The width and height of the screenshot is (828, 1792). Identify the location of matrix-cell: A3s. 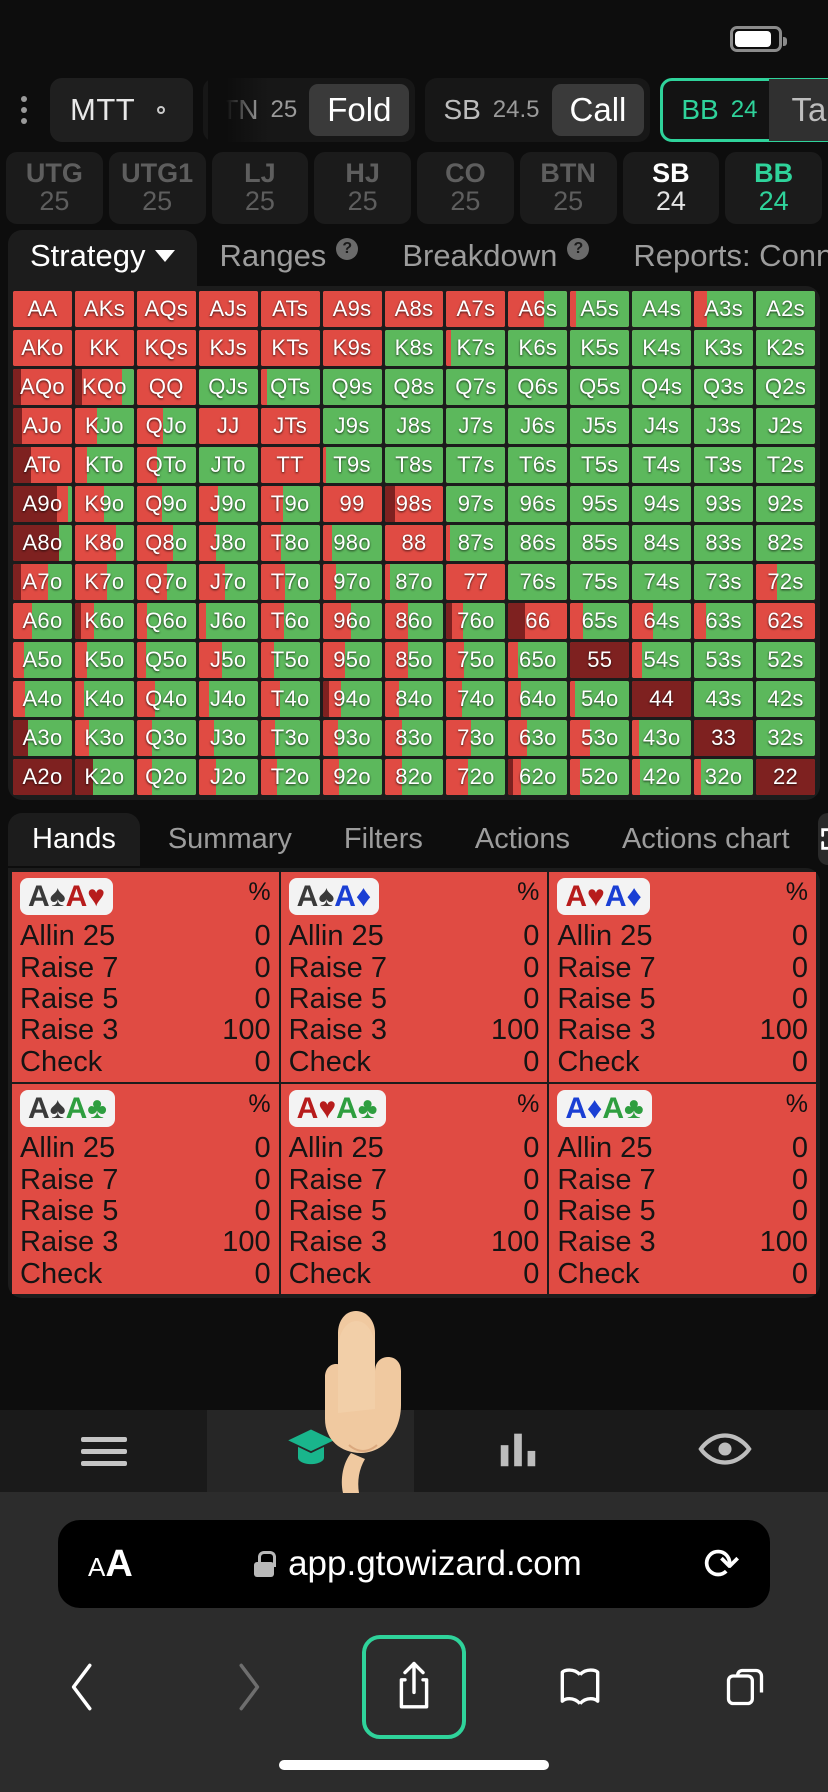
(724, 309).